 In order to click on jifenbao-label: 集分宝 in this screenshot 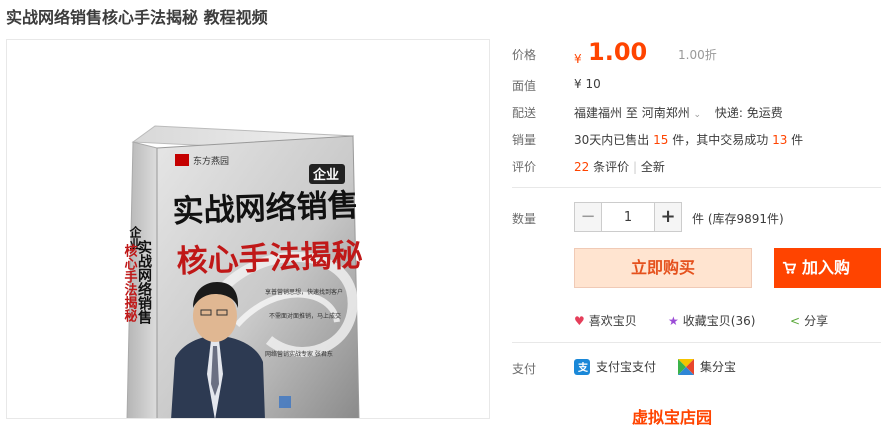, I will do `click(718, 367)`.